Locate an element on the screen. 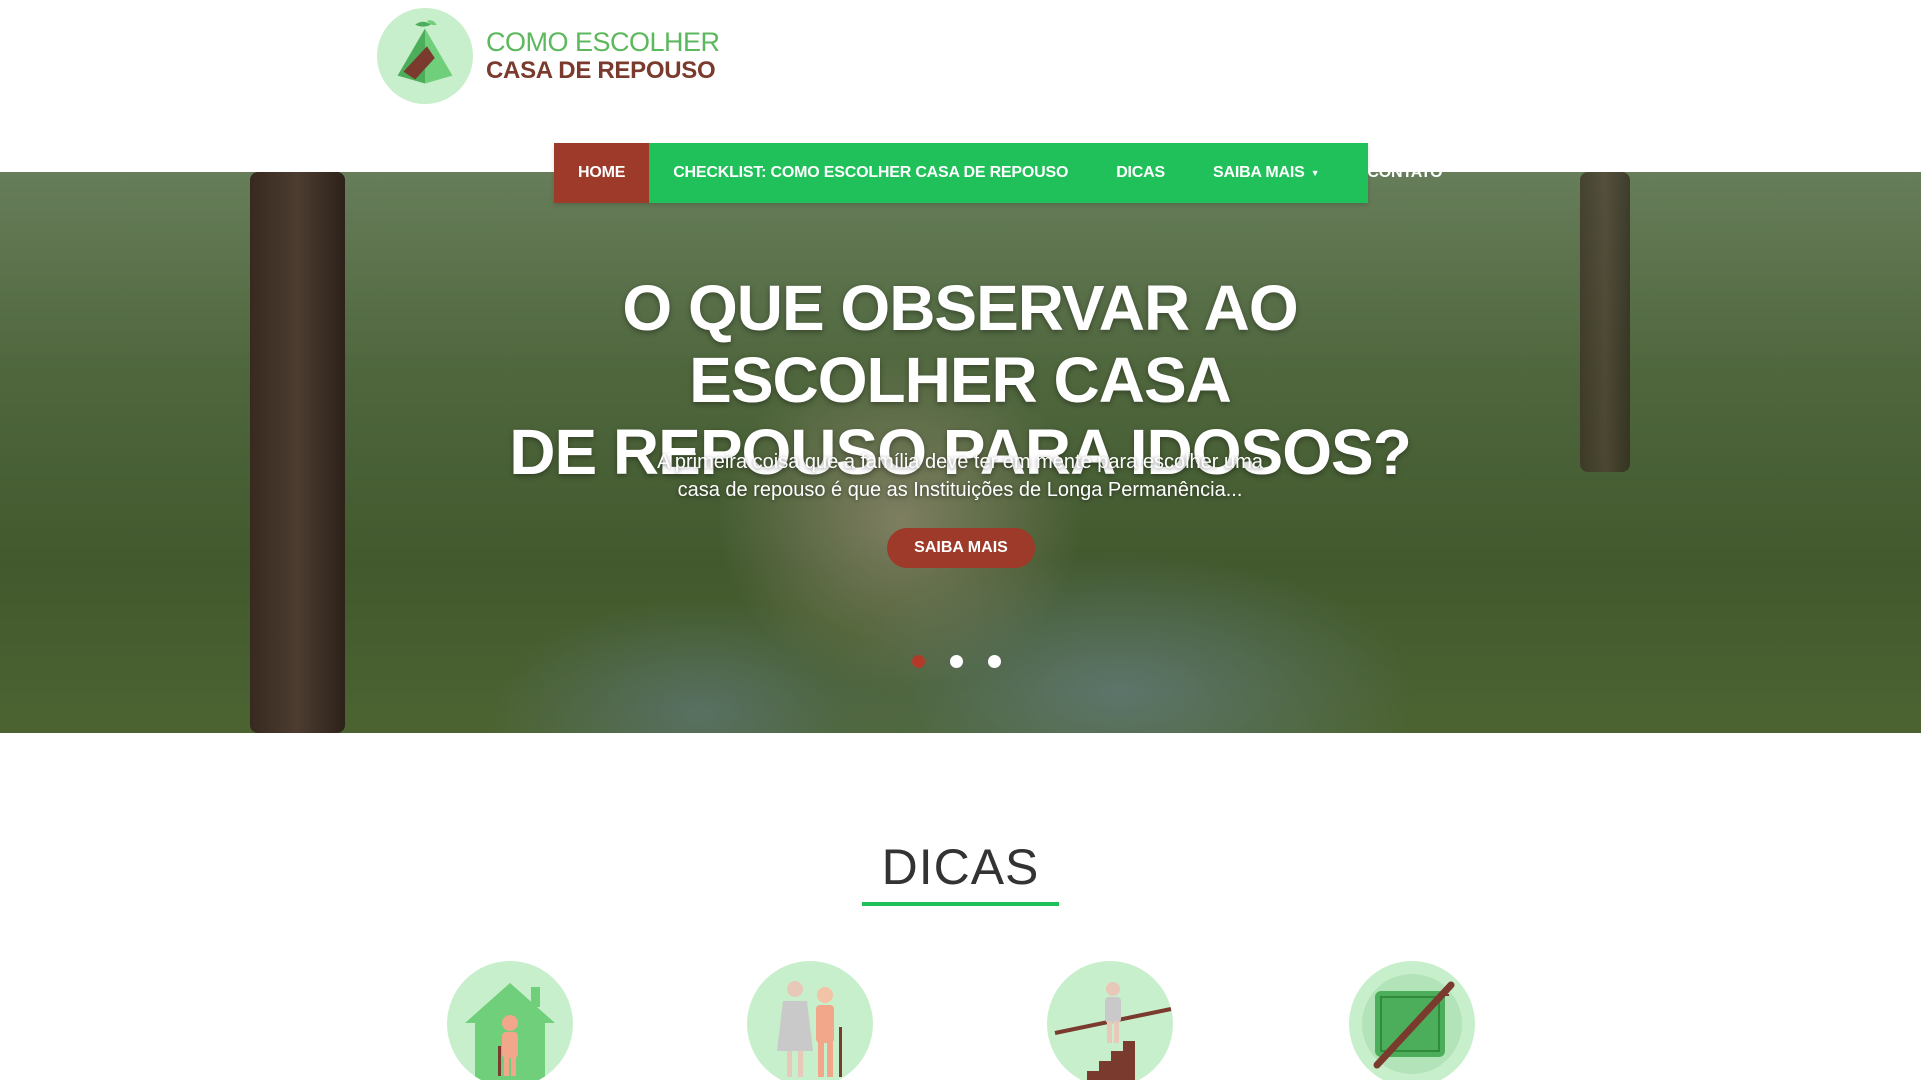 The width and height of the screenshot is (1921, 1080). nav-item-label: CONTATO is located at coordinates (1405, 172).